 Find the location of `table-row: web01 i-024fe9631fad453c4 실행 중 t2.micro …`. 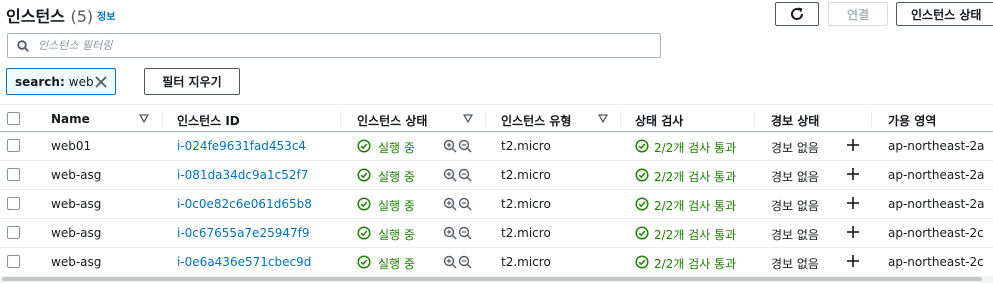

table-row: web01 i-024fe9631fad453c4 실행 중 t2.micro … is located at coordinates (496, 146).